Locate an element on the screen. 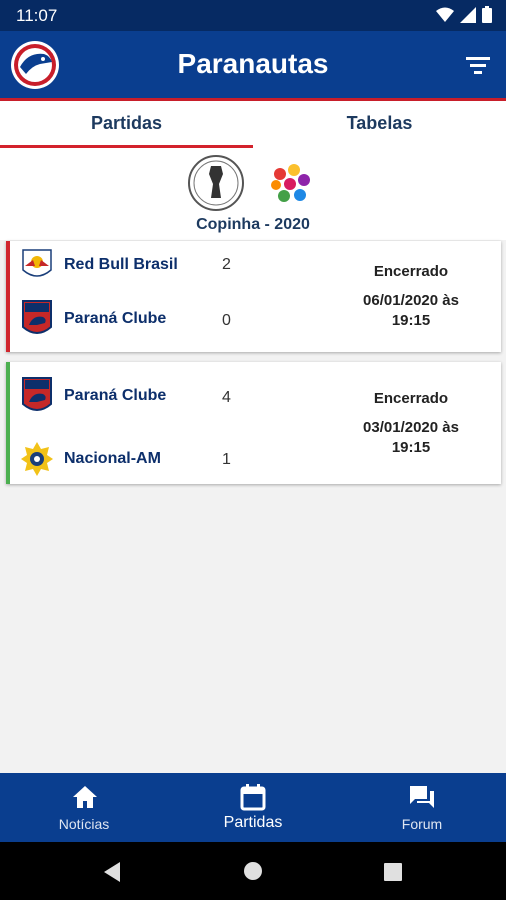 The image size is (506, 900). away-score: 1 is located at coordinates (226, 459).